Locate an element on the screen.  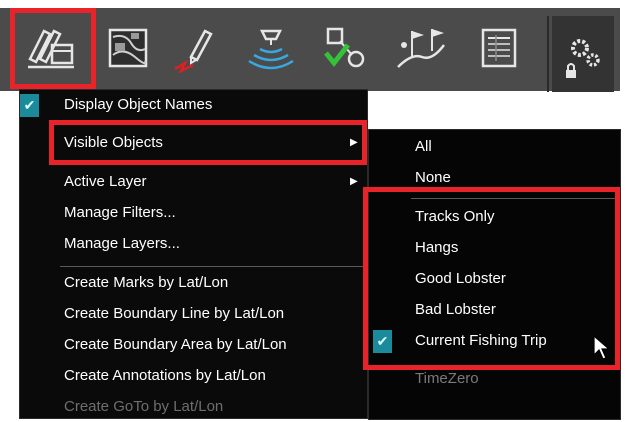
submenu-item-label: Tracks Only is located at coordinates (455, 216).